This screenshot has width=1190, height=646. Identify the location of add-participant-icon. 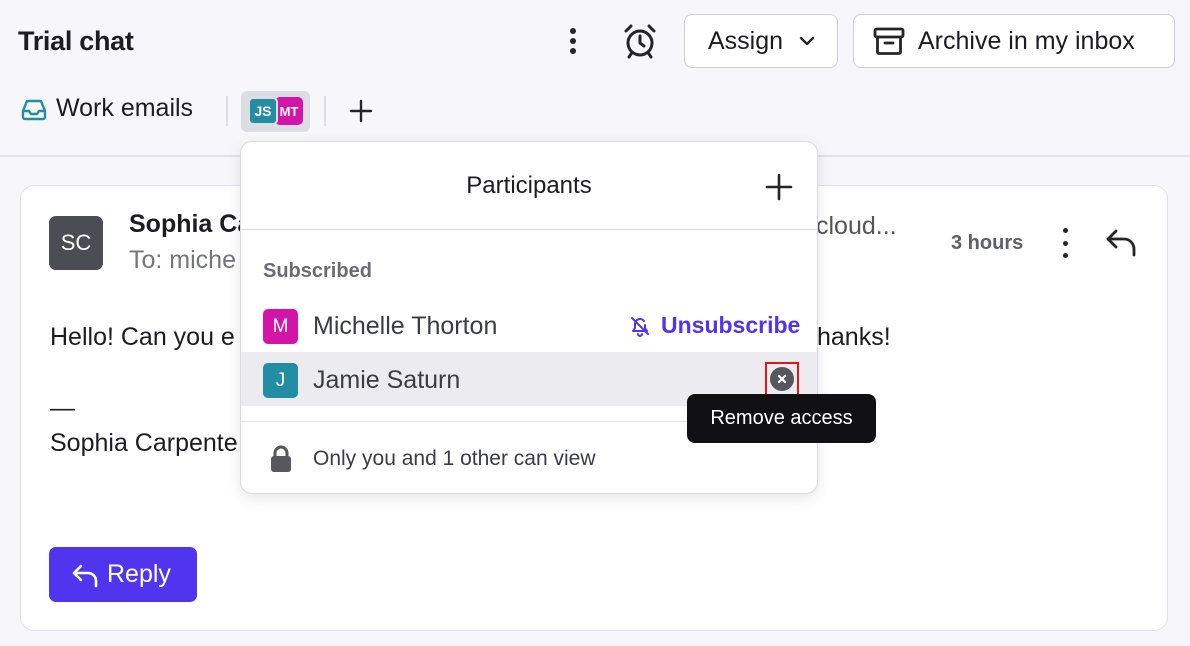
(779, 187).